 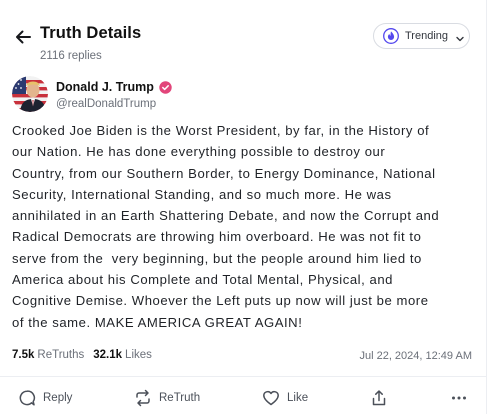 What do you see at coordinates (180, 398) in the screenshot?
I see `retruth-label: ReTruth` at bounding box center [180, 398].